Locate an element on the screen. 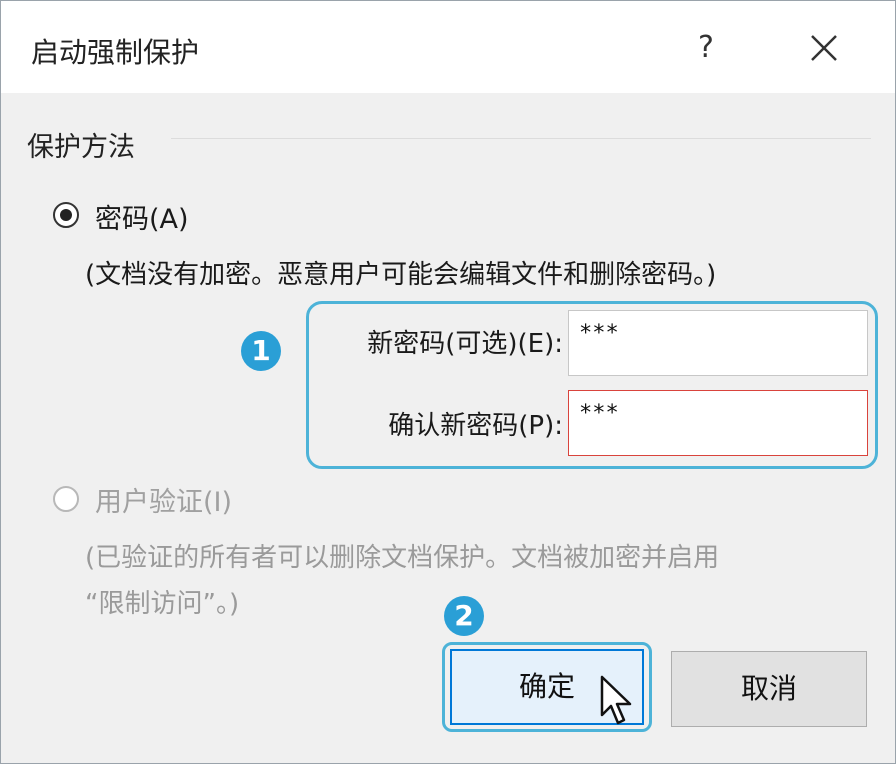 This screenshot has width=896, height=764. close-icon is located at coordinates (824, 48).